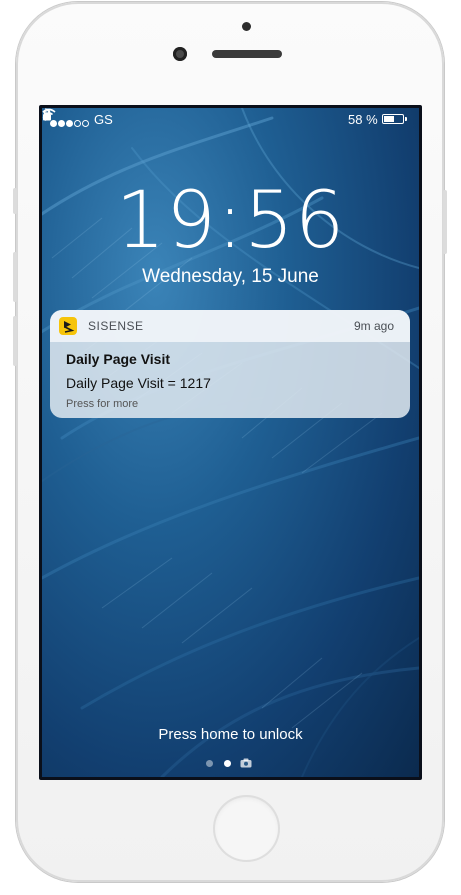 The image size is (461, 895). Describe the element at coordinates (138, 383) in the screenshot. I see `notification-body: Daily Page Visit = 1217` at that location.